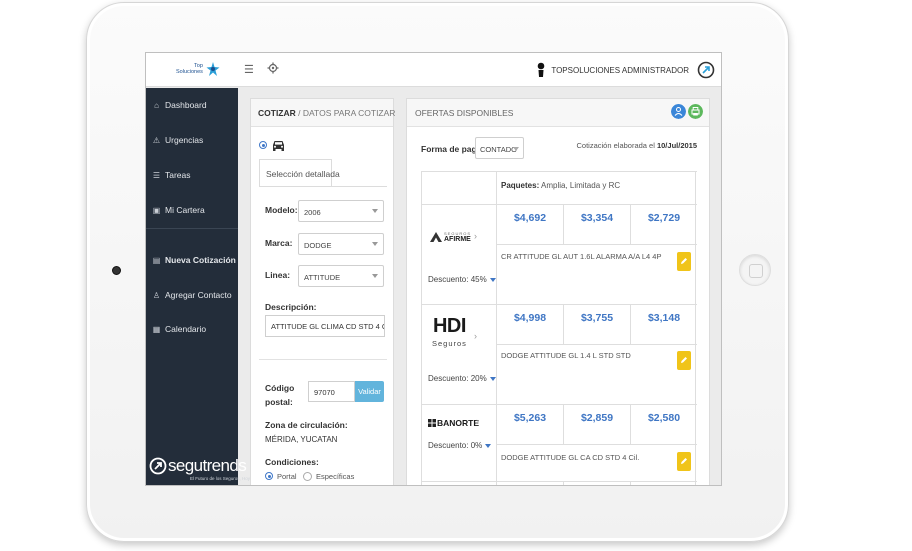  Describe the element at coordinates (156, 105) in the screenshot. I see `home-icon: ⌂` at that location.